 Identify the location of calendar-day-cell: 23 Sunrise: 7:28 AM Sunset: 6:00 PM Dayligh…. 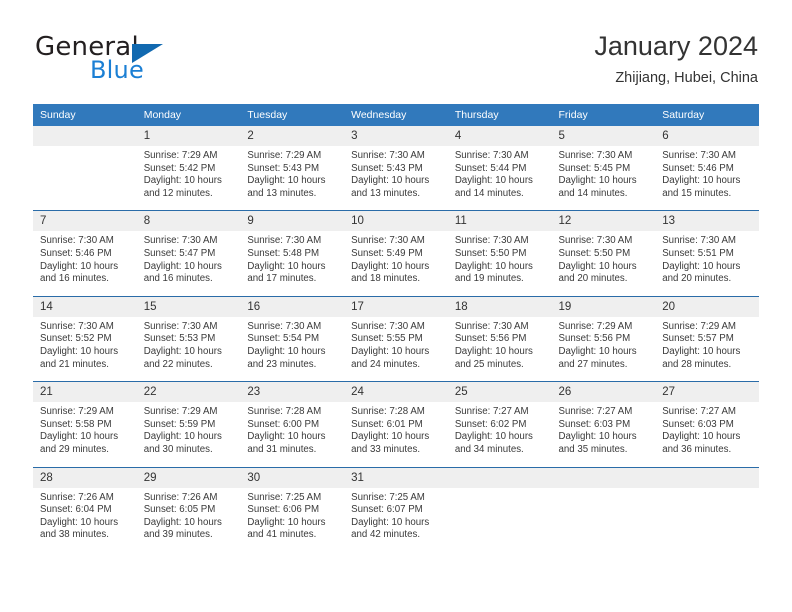
(292, 424).